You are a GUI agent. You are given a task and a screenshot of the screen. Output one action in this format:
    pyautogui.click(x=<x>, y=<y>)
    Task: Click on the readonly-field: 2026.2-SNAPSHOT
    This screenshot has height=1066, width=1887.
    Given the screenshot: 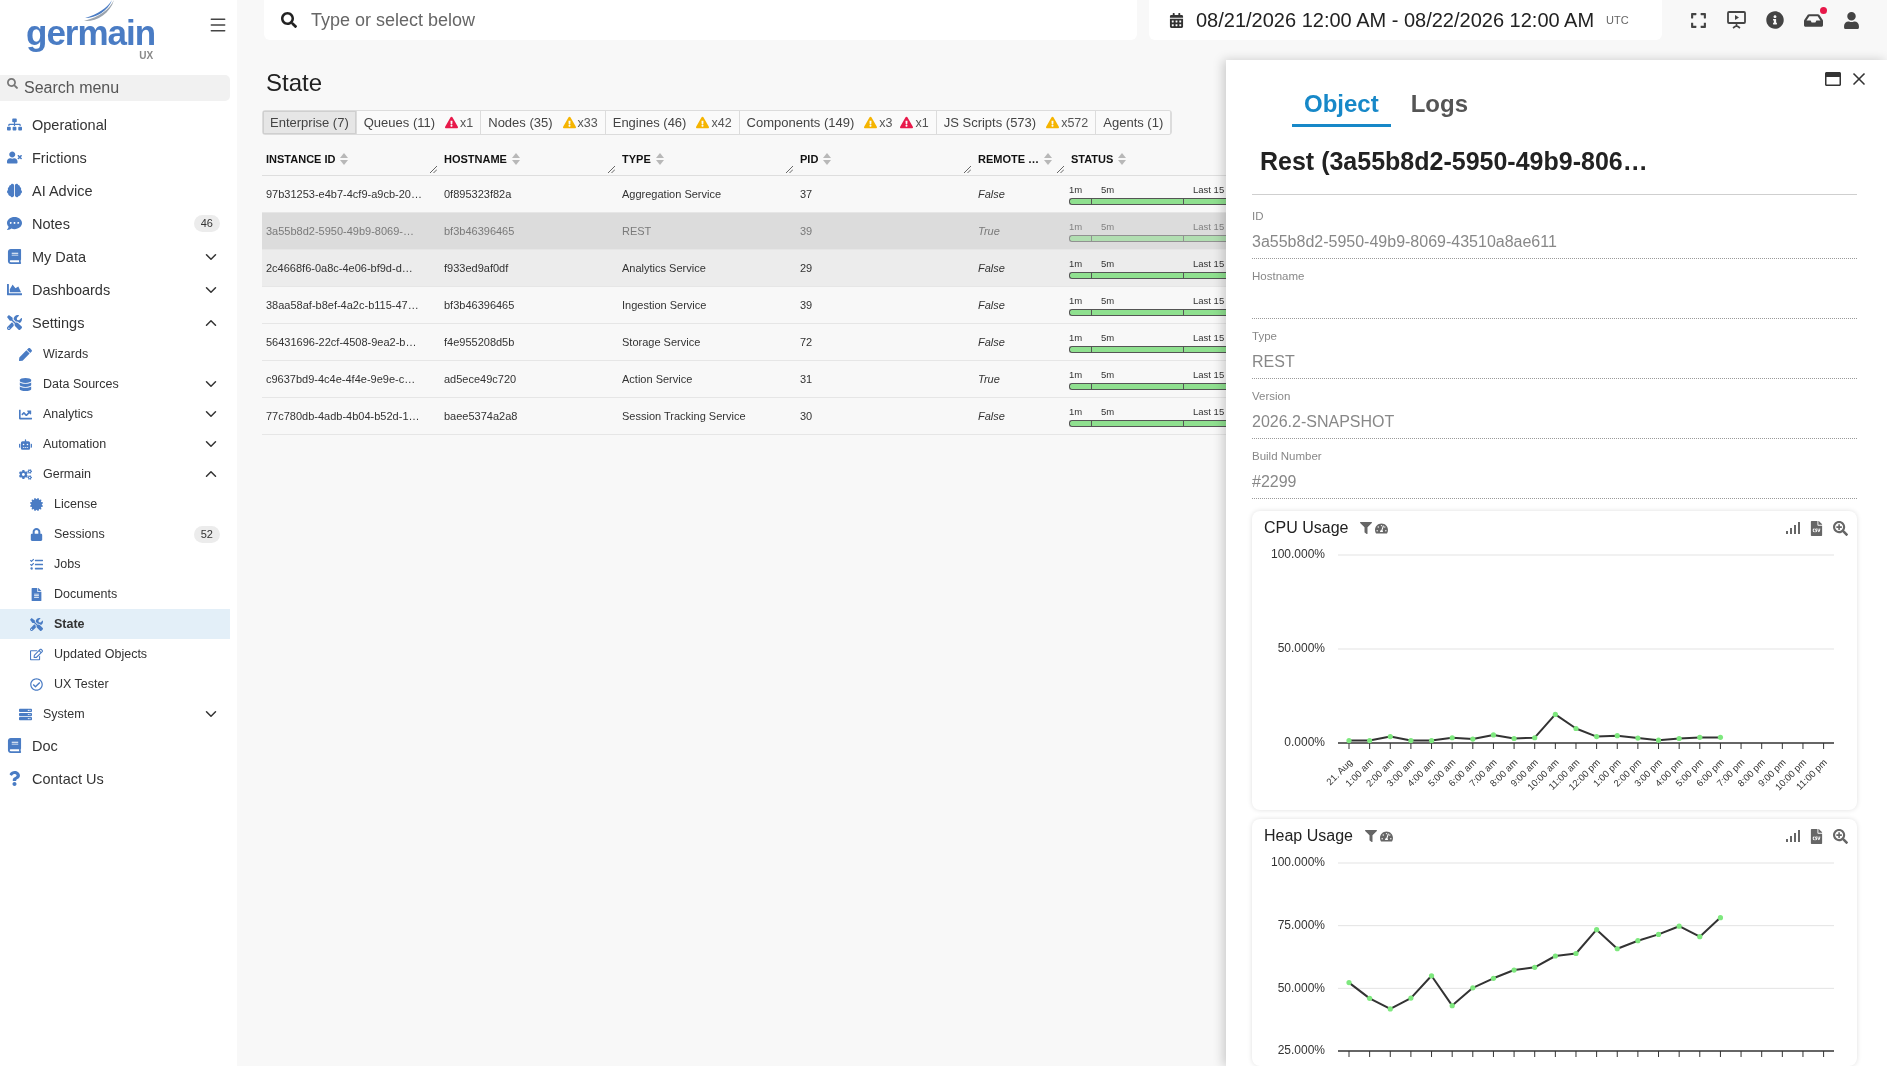 What is the action you would take?
    pyautogui.click(x=1554, y=425)
    